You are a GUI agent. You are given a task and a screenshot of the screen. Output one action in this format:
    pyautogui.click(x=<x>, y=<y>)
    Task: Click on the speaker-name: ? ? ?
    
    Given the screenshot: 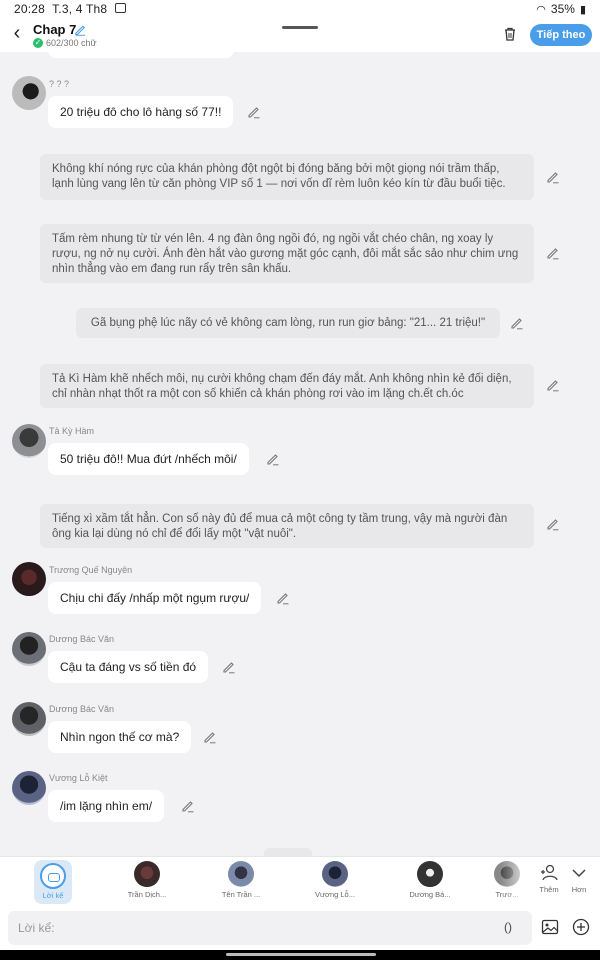 What is the action you would take?
    pyautogui.click(x=59, y=84)
    